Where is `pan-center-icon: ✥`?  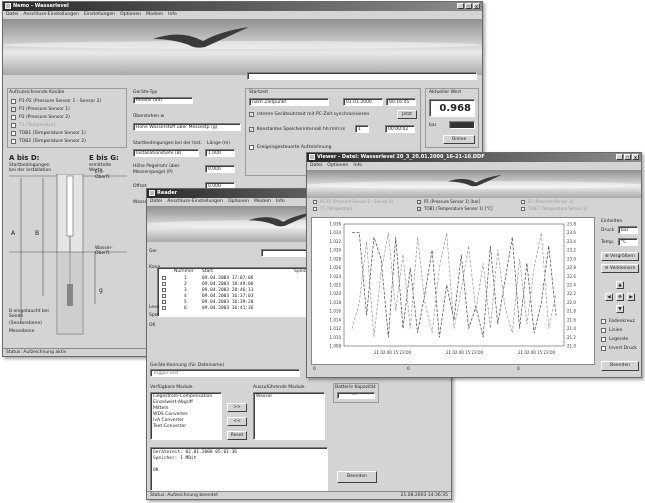
pan-center-icon: ✥ is located at coordinates (620, 297).